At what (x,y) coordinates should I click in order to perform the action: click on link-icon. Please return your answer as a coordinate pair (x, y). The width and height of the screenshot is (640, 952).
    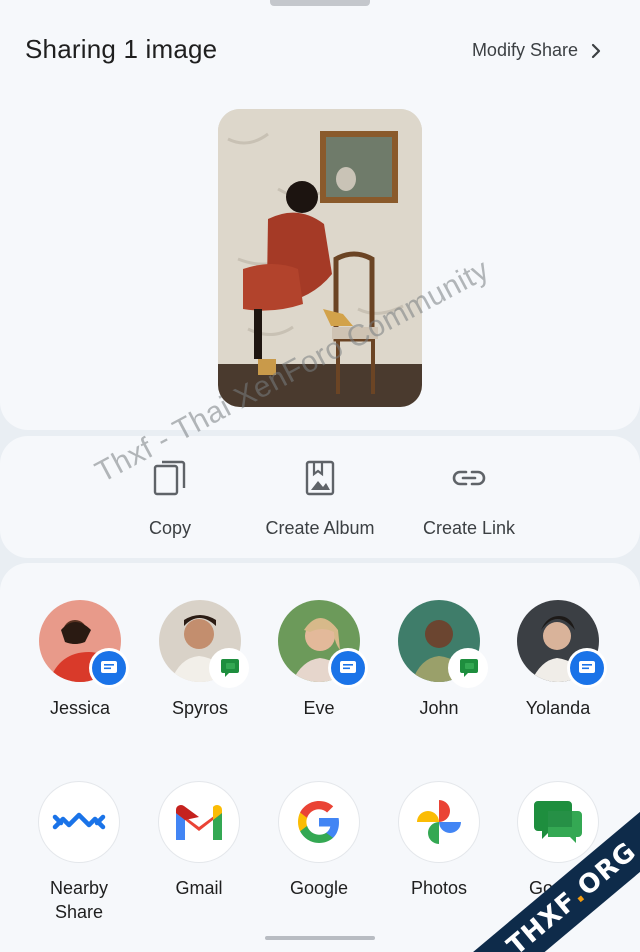
    Looking at the image, I should click on (469, 478).